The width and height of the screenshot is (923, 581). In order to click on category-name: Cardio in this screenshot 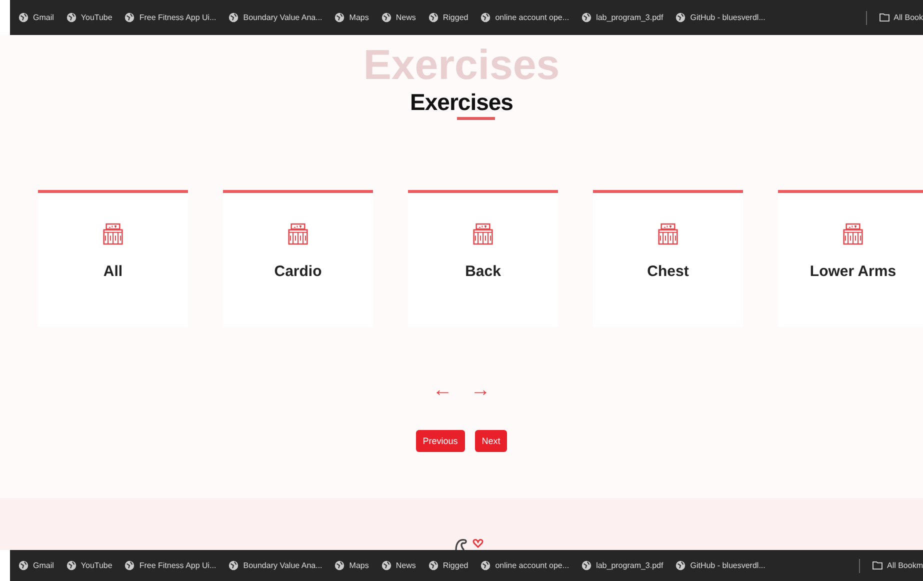, I will do `click(298, 271)`.